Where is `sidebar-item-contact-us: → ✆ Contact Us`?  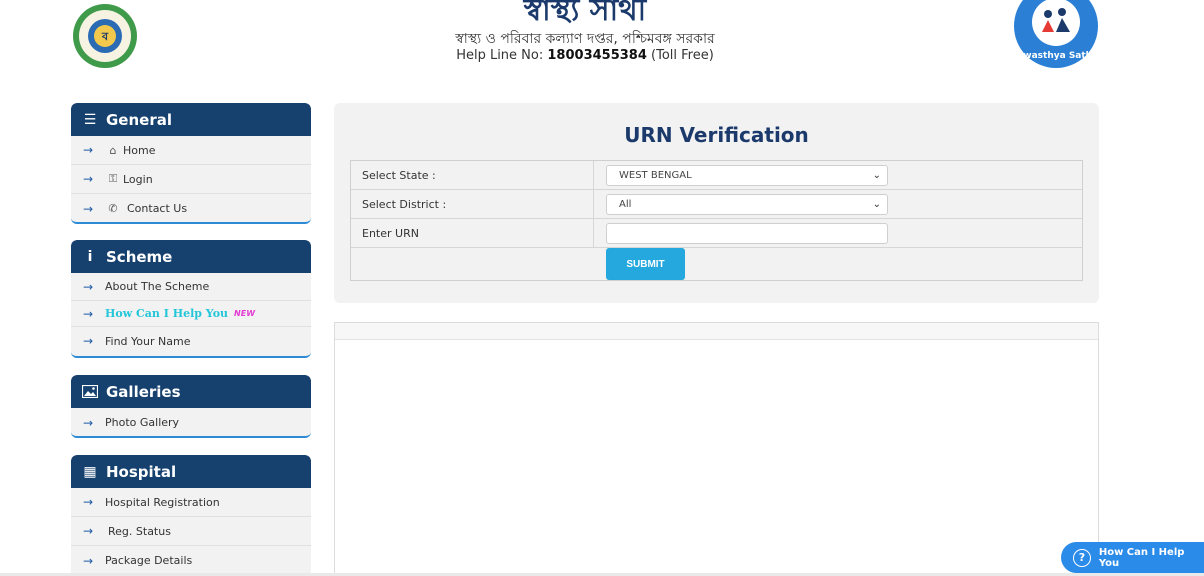 sidebar-item-contact-us: → ✆ Contact Us is located at coordinates (191, 208).